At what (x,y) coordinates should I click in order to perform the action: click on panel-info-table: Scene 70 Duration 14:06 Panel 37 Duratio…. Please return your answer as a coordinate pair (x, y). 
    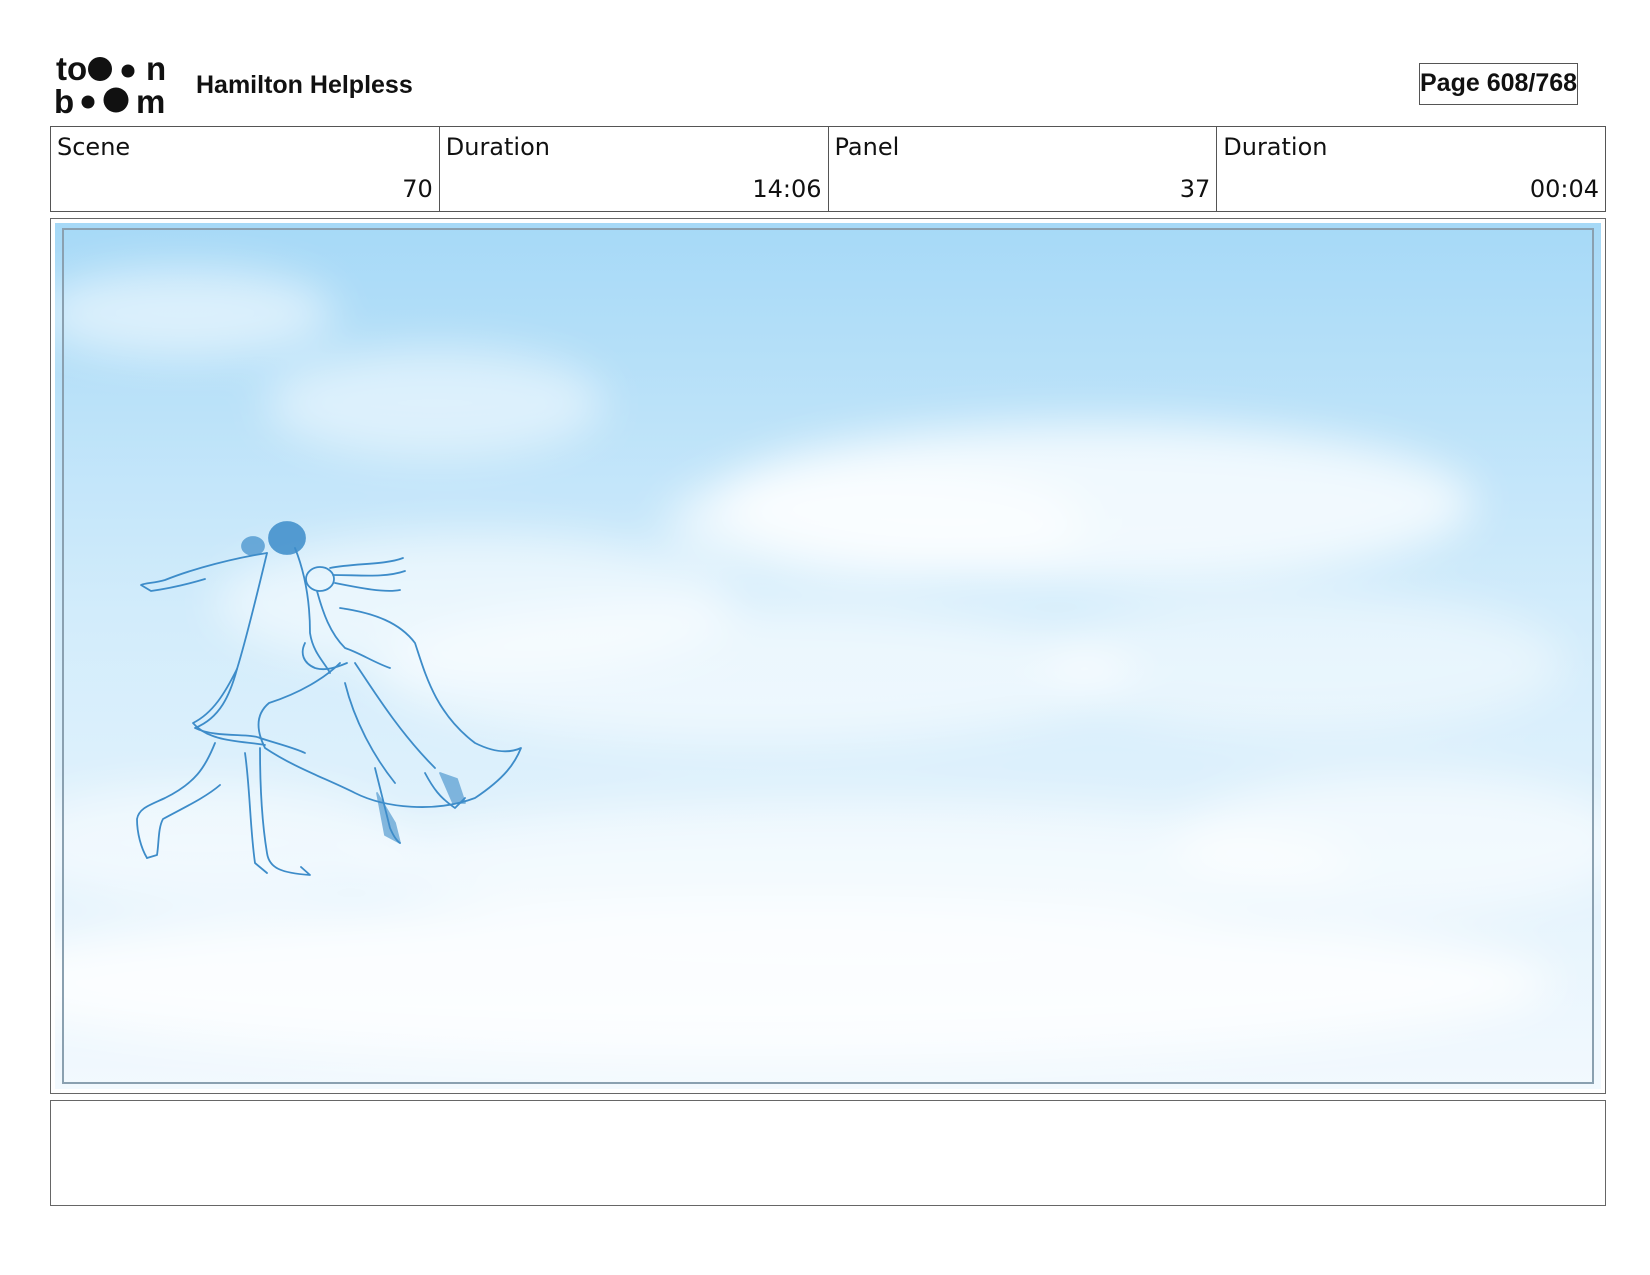
    Looking at the image, I should click on (828, 169).